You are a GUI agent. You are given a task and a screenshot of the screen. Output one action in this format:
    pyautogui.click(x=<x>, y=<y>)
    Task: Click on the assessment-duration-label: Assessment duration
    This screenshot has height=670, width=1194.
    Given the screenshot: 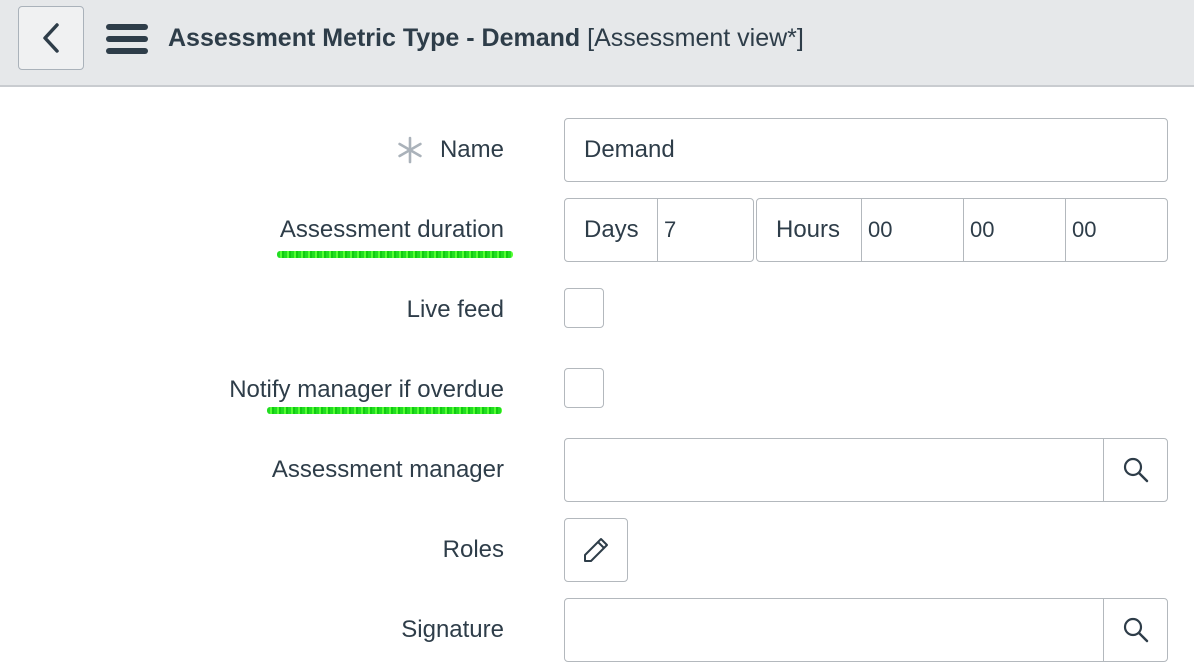 What is the action you would take?
    pyautogui.click(x=391, y=229)
    